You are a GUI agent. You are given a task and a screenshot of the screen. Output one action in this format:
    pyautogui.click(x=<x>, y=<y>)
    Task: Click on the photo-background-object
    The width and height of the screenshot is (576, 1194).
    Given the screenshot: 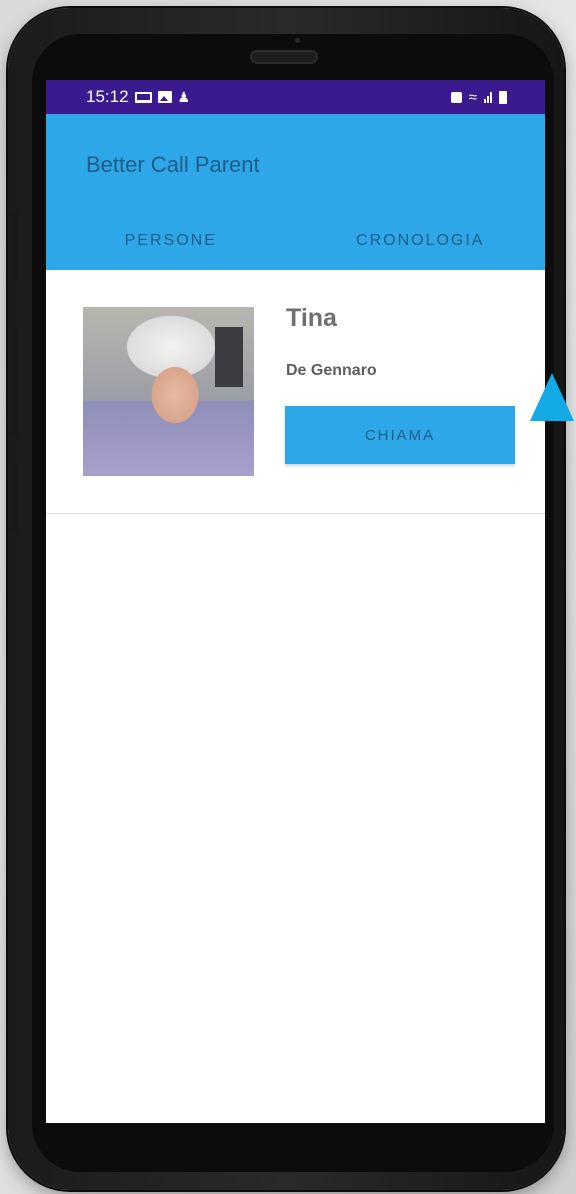 What is the action you would take?
    pyautogui.click(x=229, y=357)
    